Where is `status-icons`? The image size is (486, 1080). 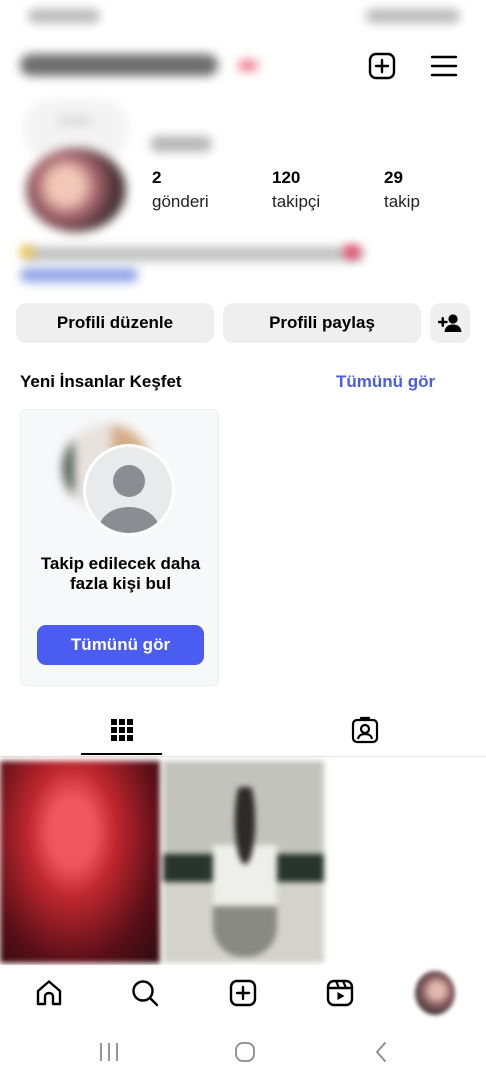 status-icons is located at coordinates (413, 16).